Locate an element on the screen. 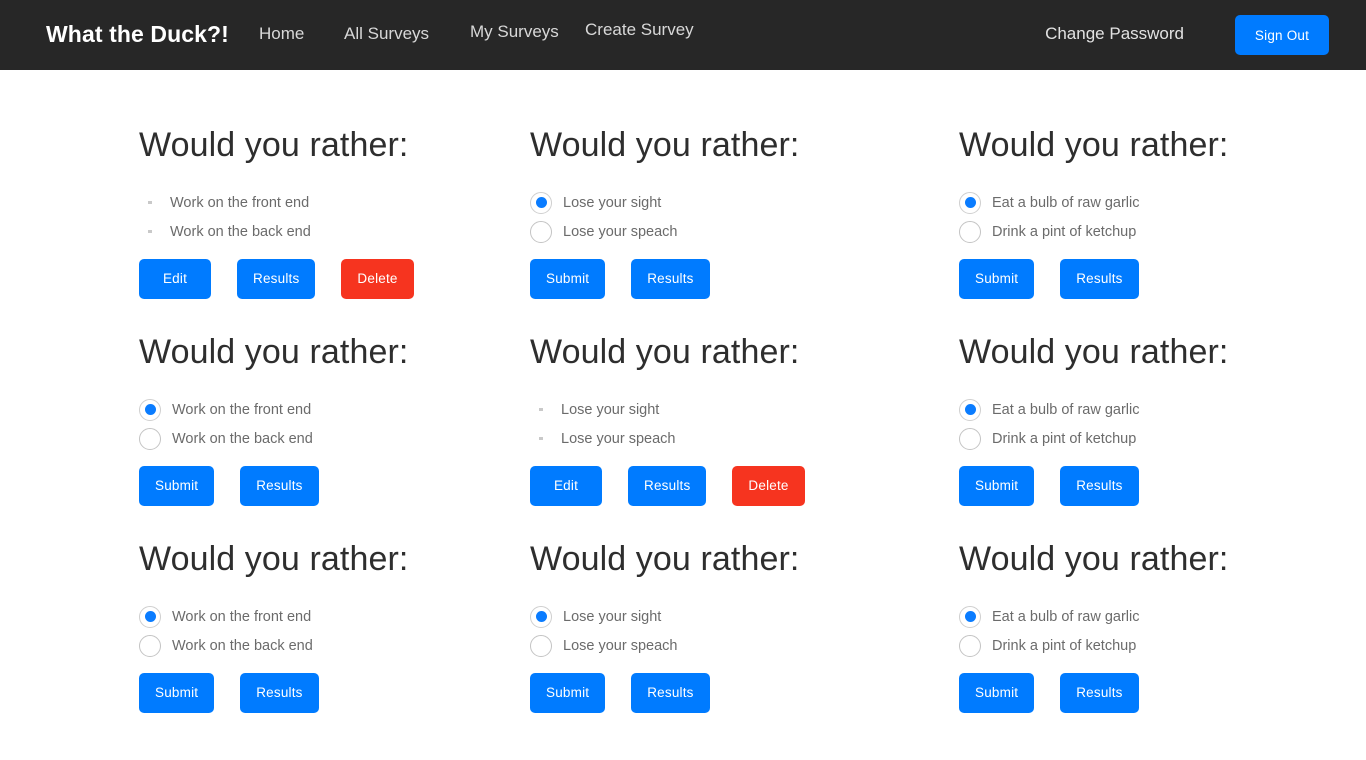  survey-options: Lose your sight Lose your speach is located at coordinates (694, 631).